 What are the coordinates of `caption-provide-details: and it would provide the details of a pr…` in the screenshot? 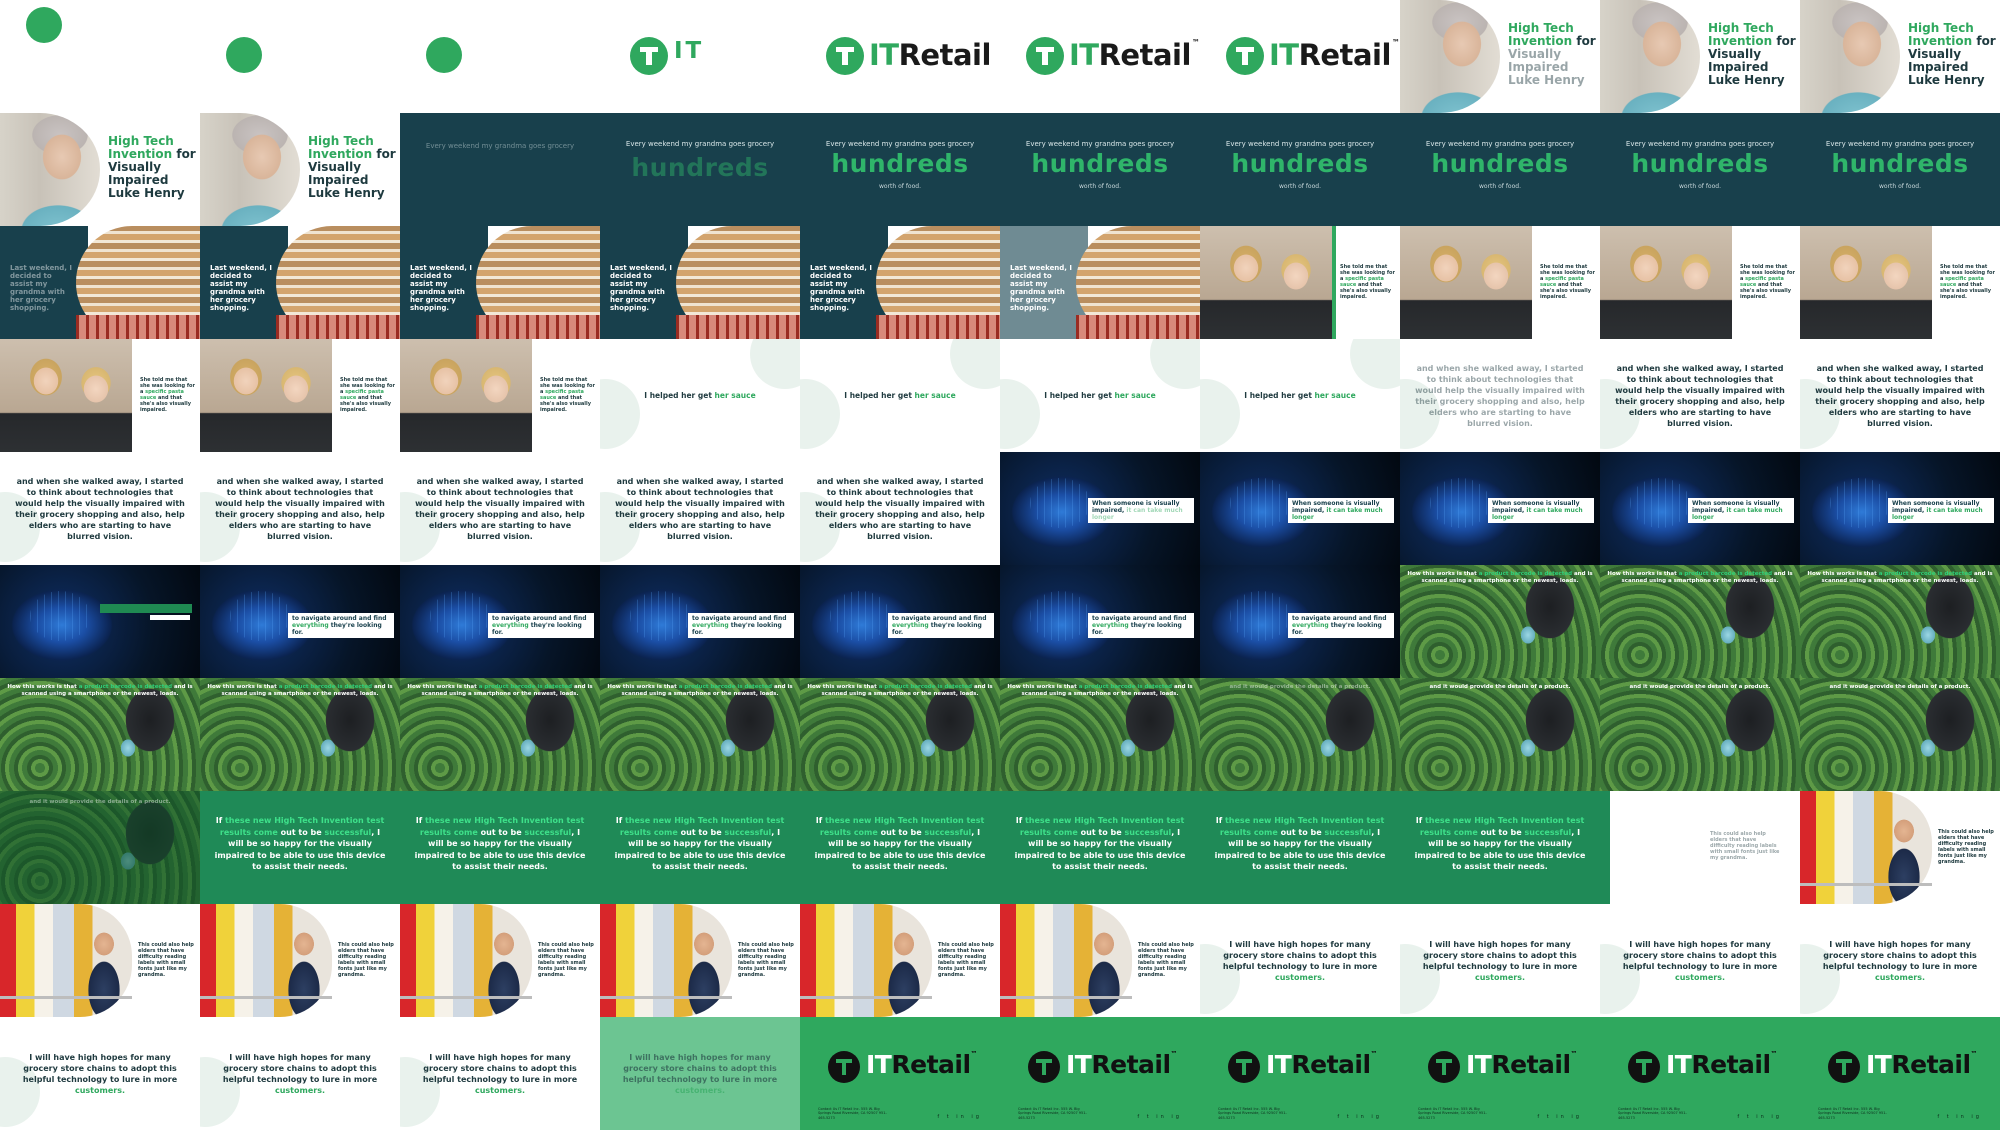 It's located at (100, 802).